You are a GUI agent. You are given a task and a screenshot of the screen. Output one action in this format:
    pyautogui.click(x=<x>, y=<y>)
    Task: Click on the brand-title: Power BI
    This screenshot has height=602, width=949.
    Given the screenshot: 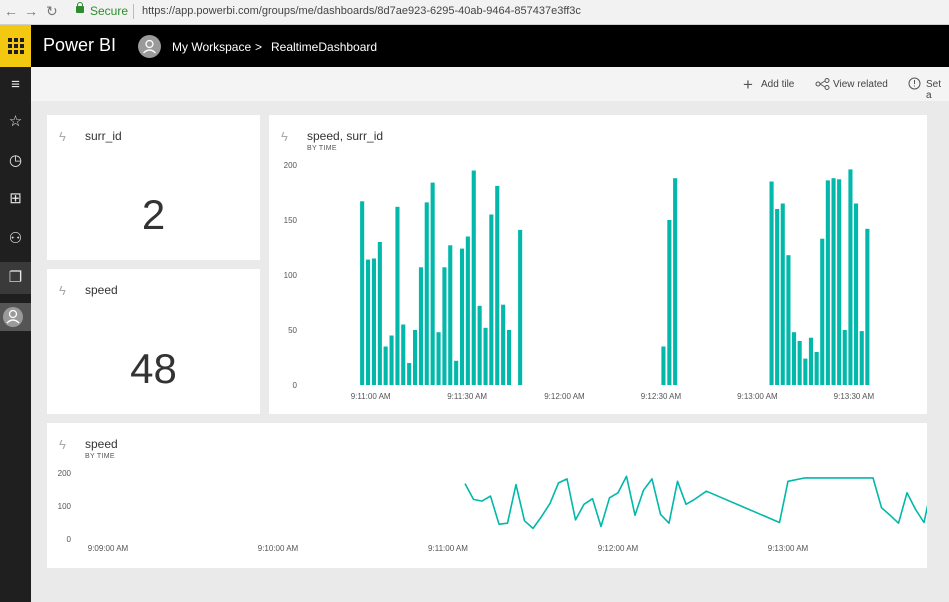 What is the action you would take?
    pyautogui.click(x=79, y=45)
    